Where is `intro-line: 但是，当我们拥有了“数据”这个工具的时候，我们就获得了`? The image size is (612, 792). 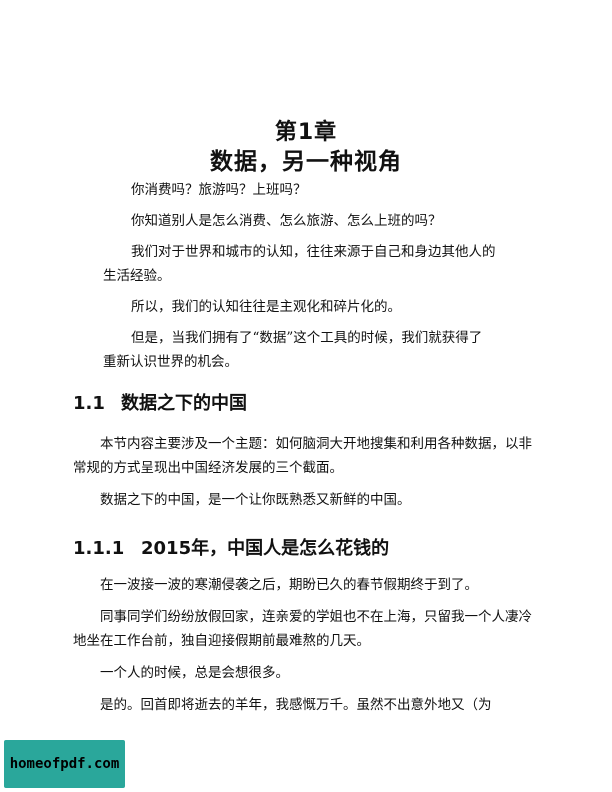
intro-line: 但是，当我们拥有了“数据”这个工具的时候，我们就获得了 is located at coordinates (307, 338).